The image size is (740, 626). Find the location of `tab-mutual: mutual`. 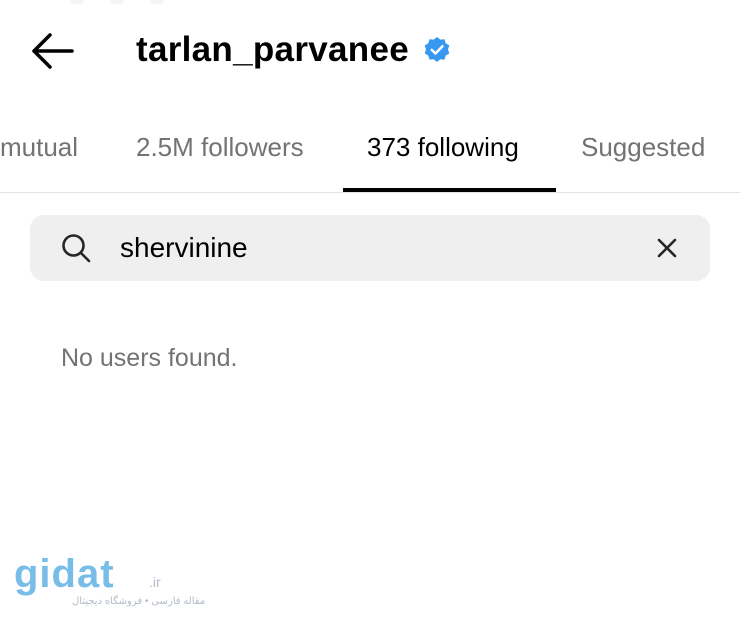

tab-mutual: mutual is located at coordinates (39, 153).